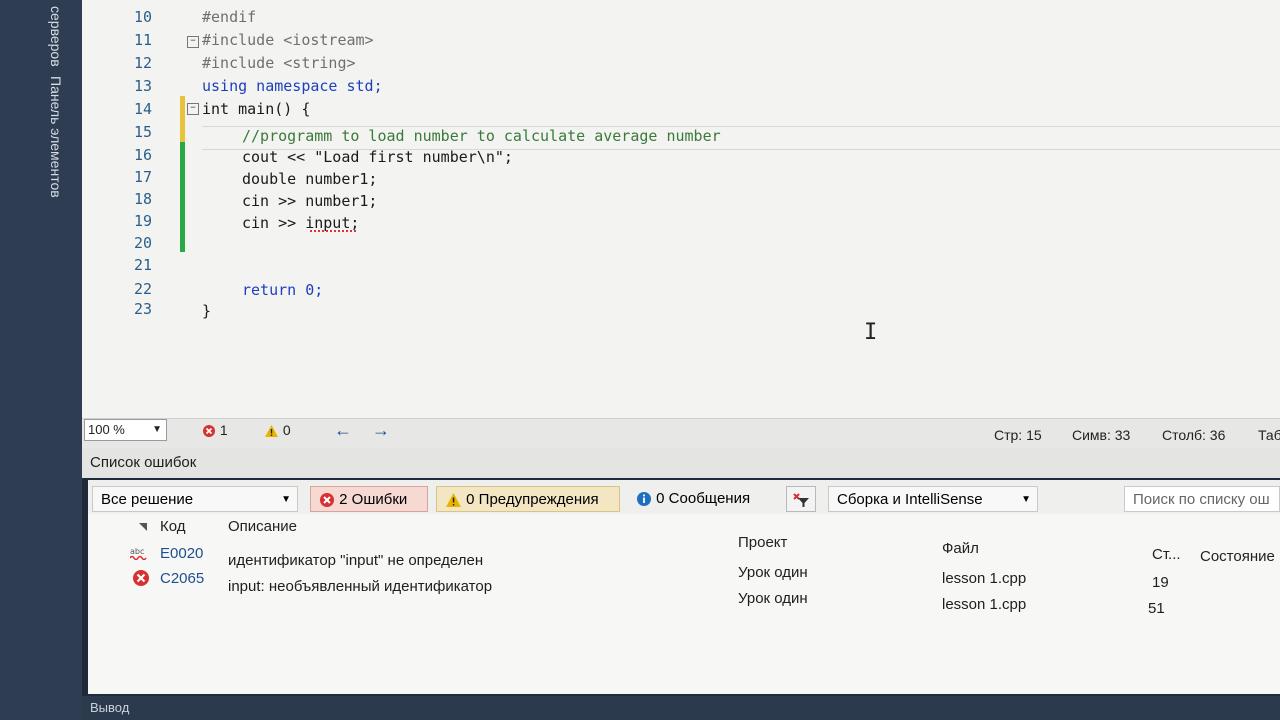  What do you see at coordinates (56, 137) in the screenshot?
I see `toolbox-tab: Панель элементов` at bounding box center [56, 137].